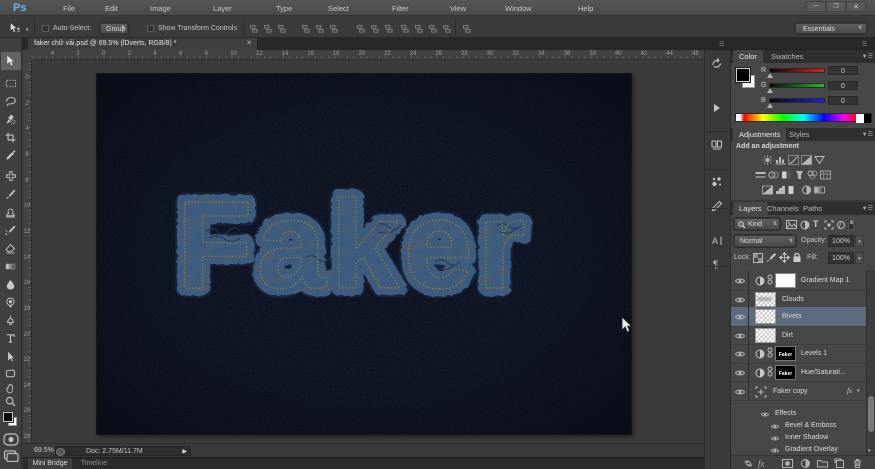 This screenshot has height=469, width=875. Describe the element at coordinates (761, 464) in the screenshot. I see `svg-text: fx` at that location.